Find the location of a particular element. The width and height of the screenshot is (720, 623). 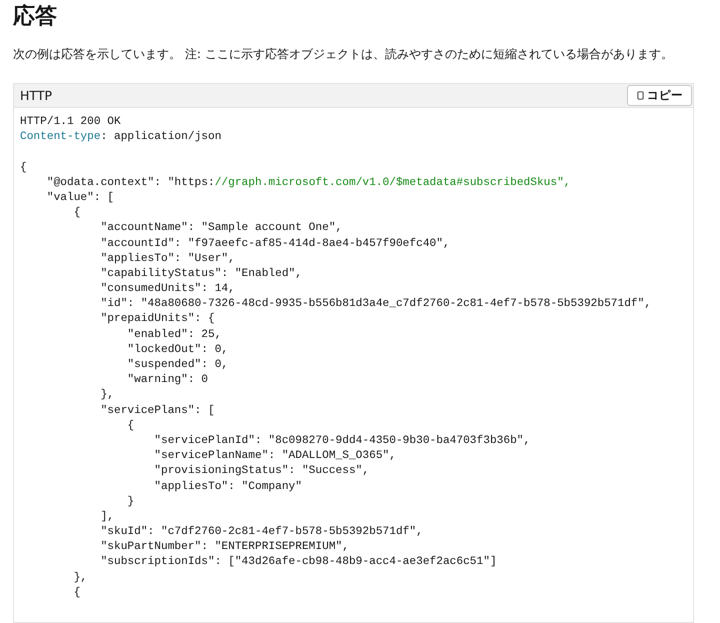

clipboard-icon is located at coordinates (640, 95).